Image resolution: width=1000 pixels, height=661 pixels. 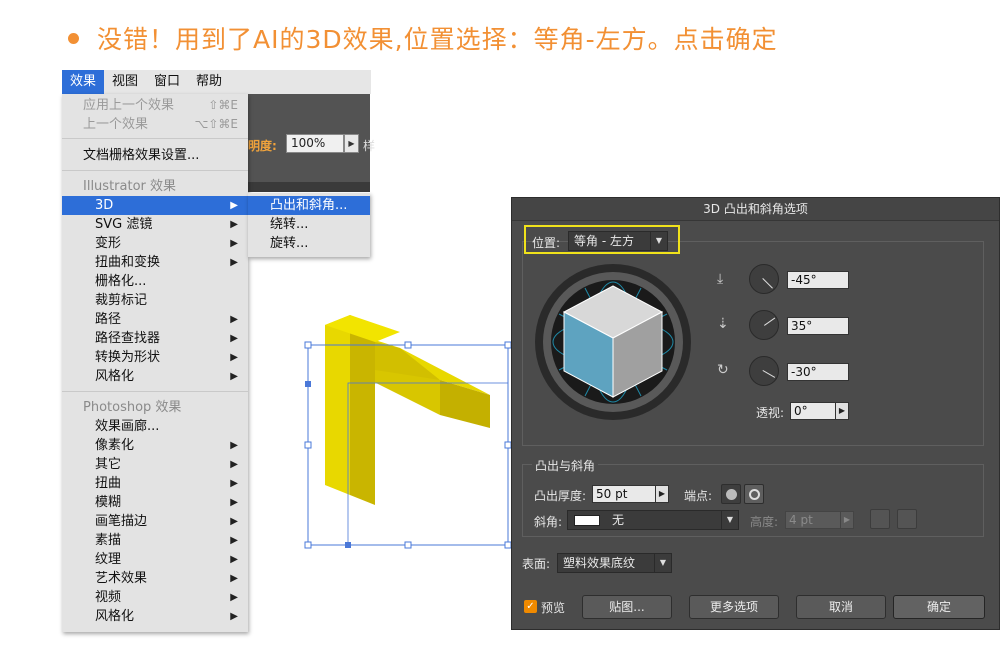 I want to click on menu-item-pathfinder: 路径查找器 ▶, so click(x=155, y=338).